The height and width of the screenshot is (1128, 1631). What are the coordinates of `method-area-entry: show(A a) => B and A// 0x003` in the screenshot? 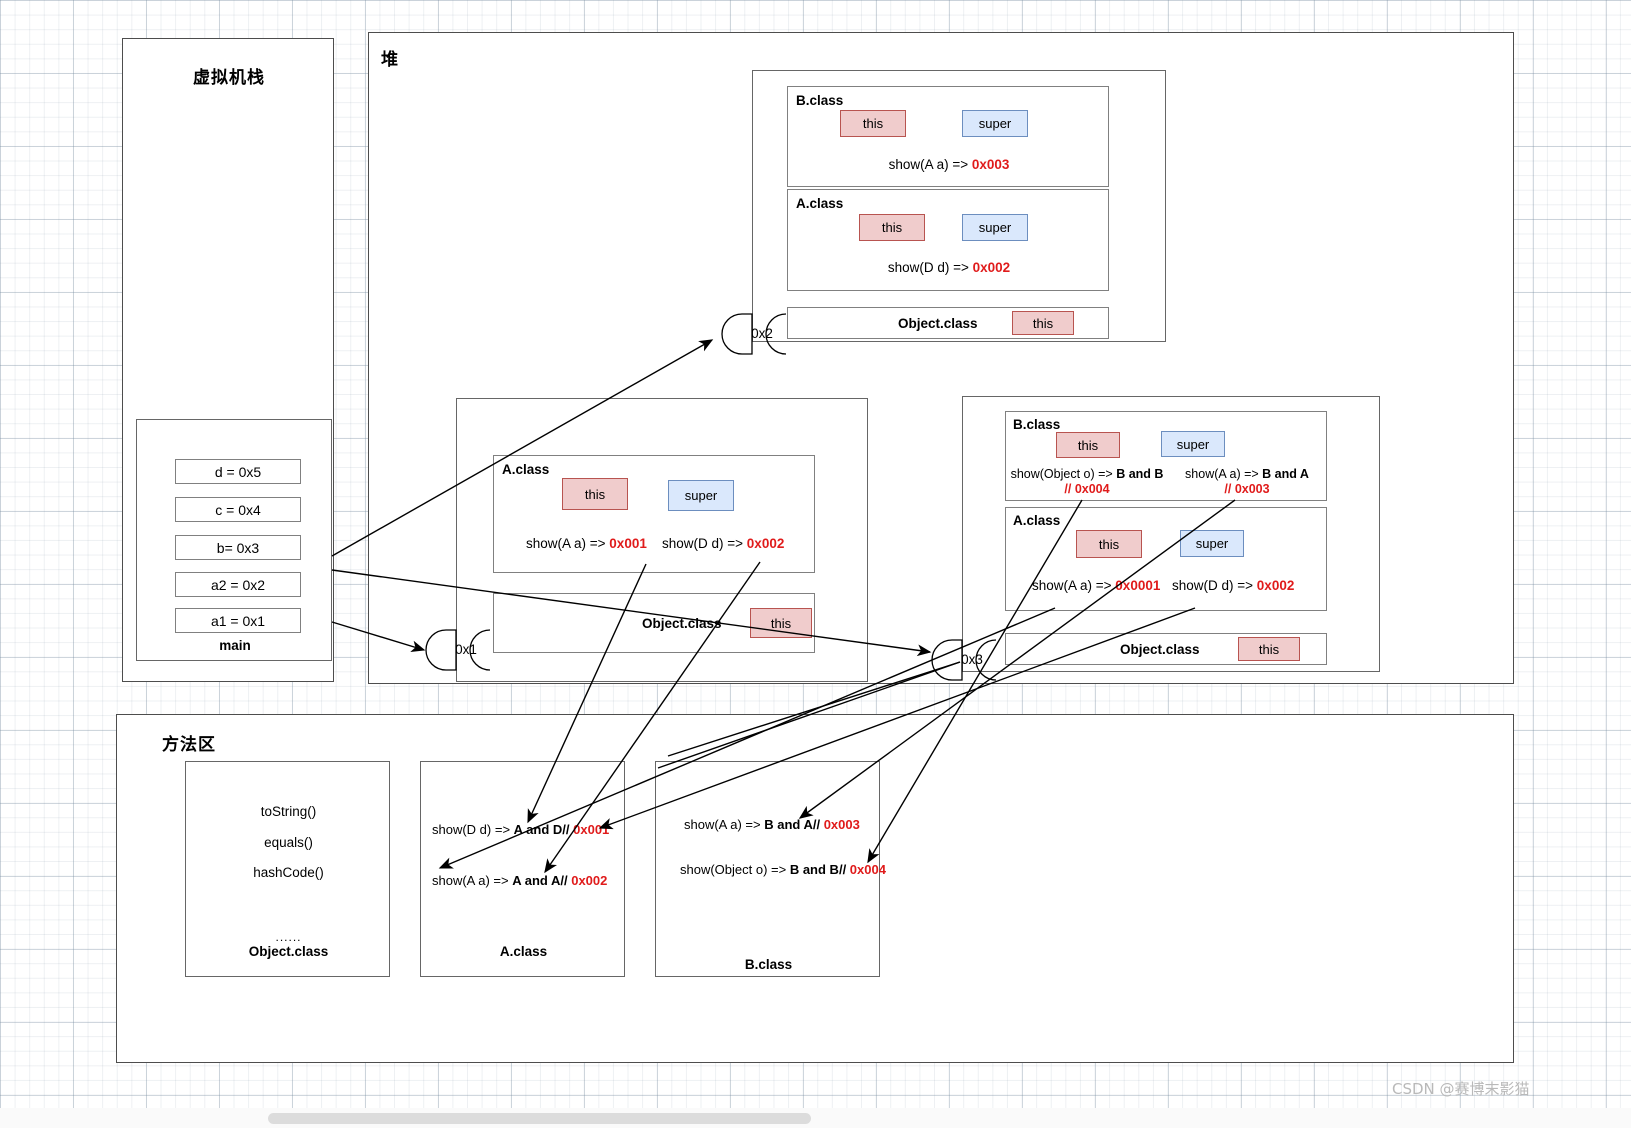 It's located at (772, 824).